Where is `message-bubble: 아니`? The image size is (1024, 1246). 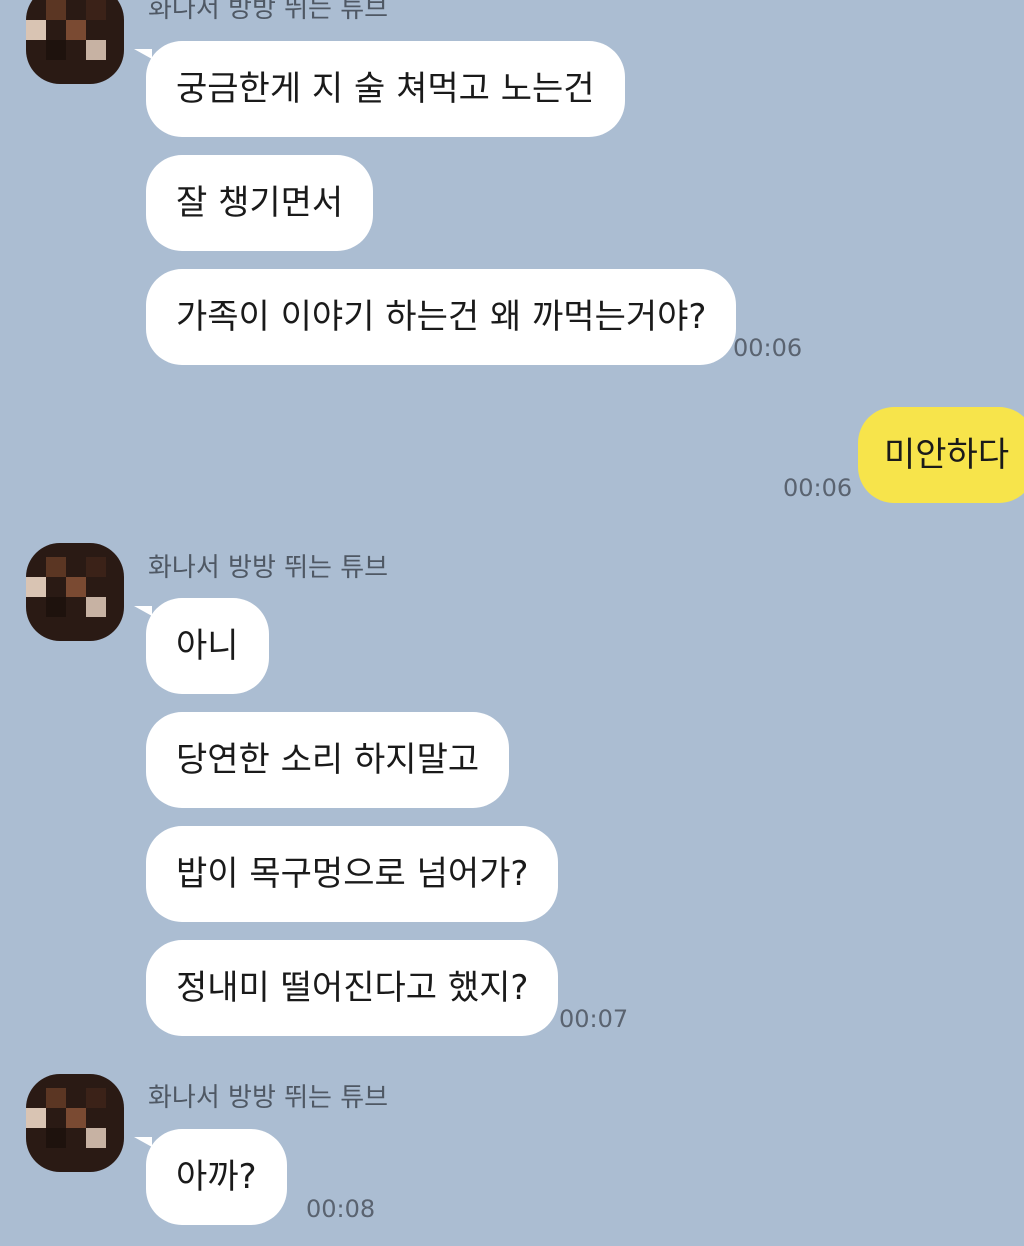 message-bubble: 아니 is located at coordinates (201, 646).